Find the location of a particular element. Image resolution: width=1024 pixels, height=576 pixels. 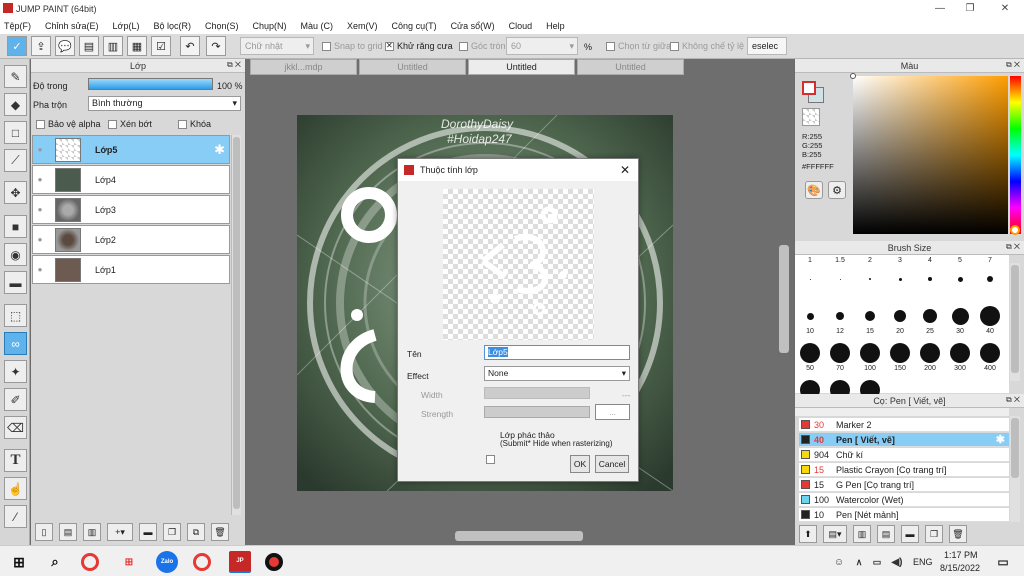

add-layer-menu-icon: +▾ is located at coordinates (120, 532).